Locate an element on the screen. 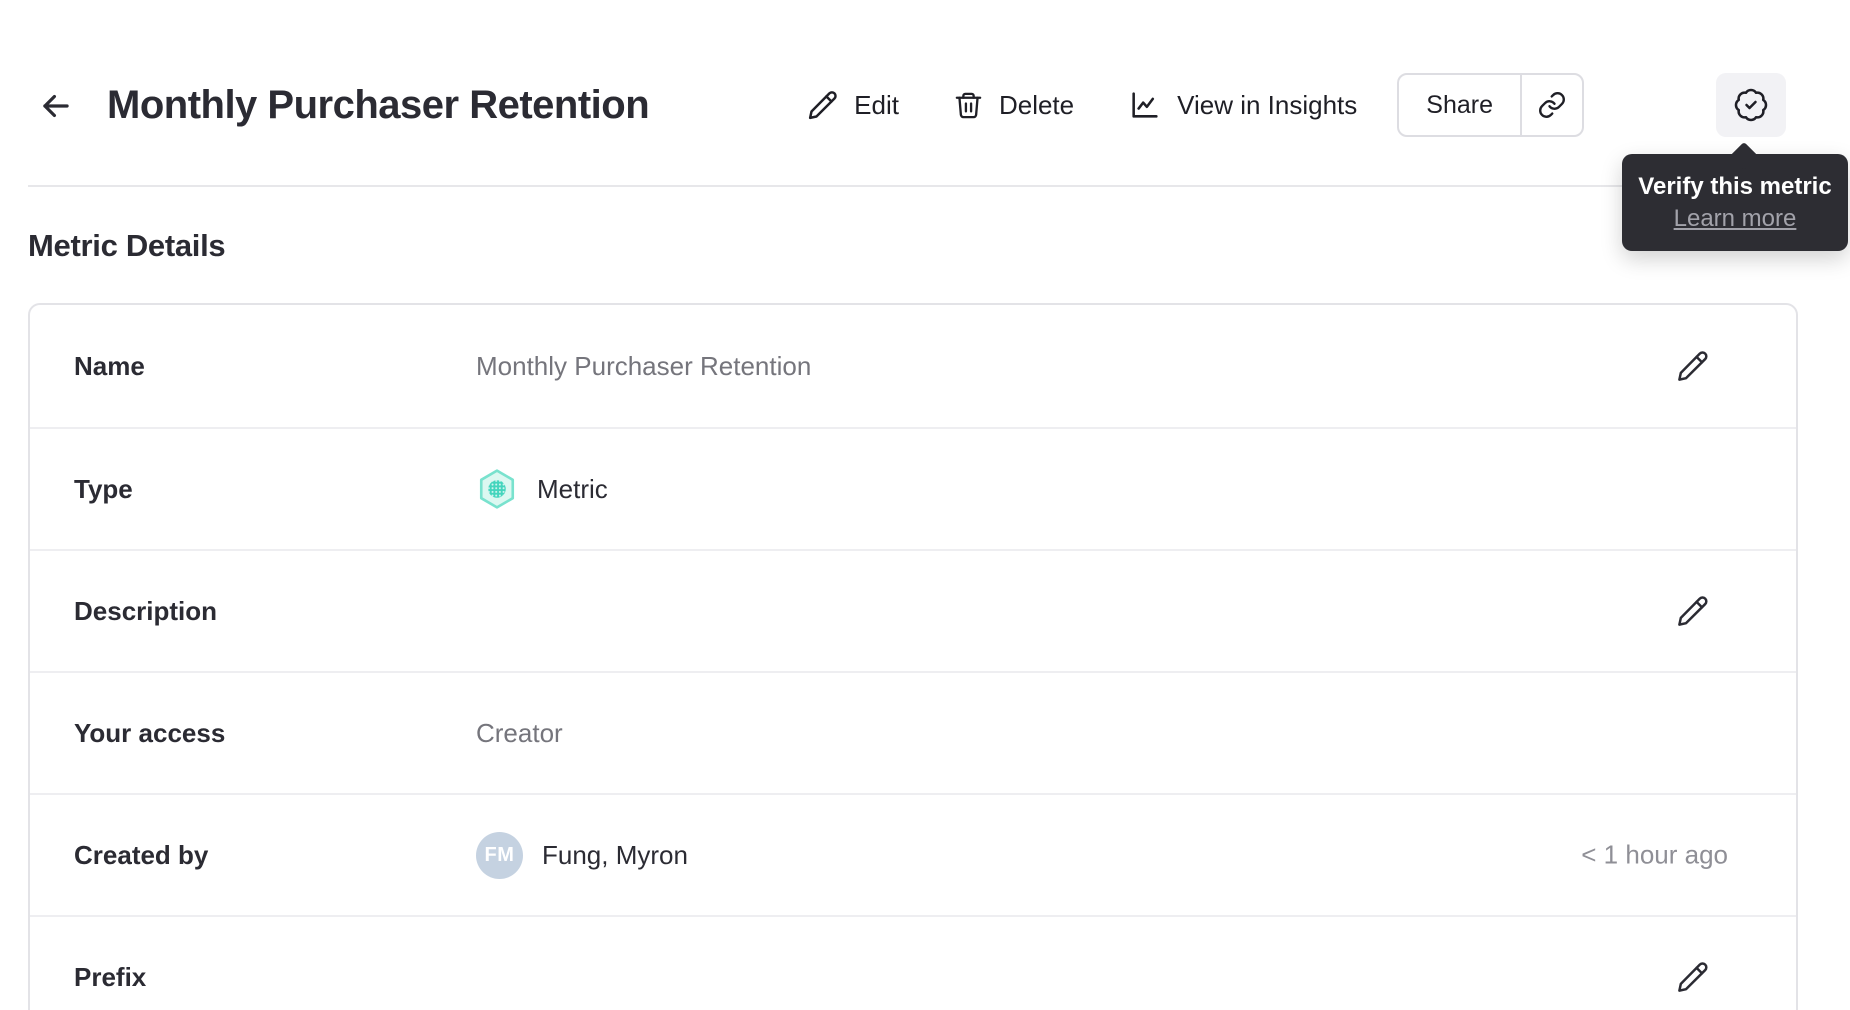 The height and width of the screenshot is (1010, 1850). edit-button: Edit is located at coordinates (852, 105).